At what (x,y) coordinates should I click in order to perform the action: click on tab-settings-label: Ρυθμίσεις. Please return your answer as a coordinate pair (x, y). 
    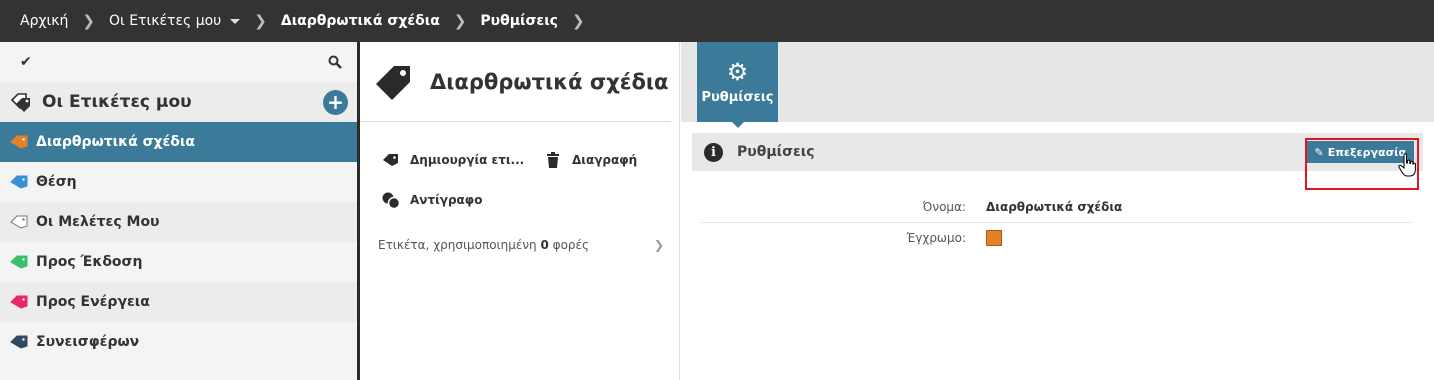
    Looking at the image, I should click on (737, 97).